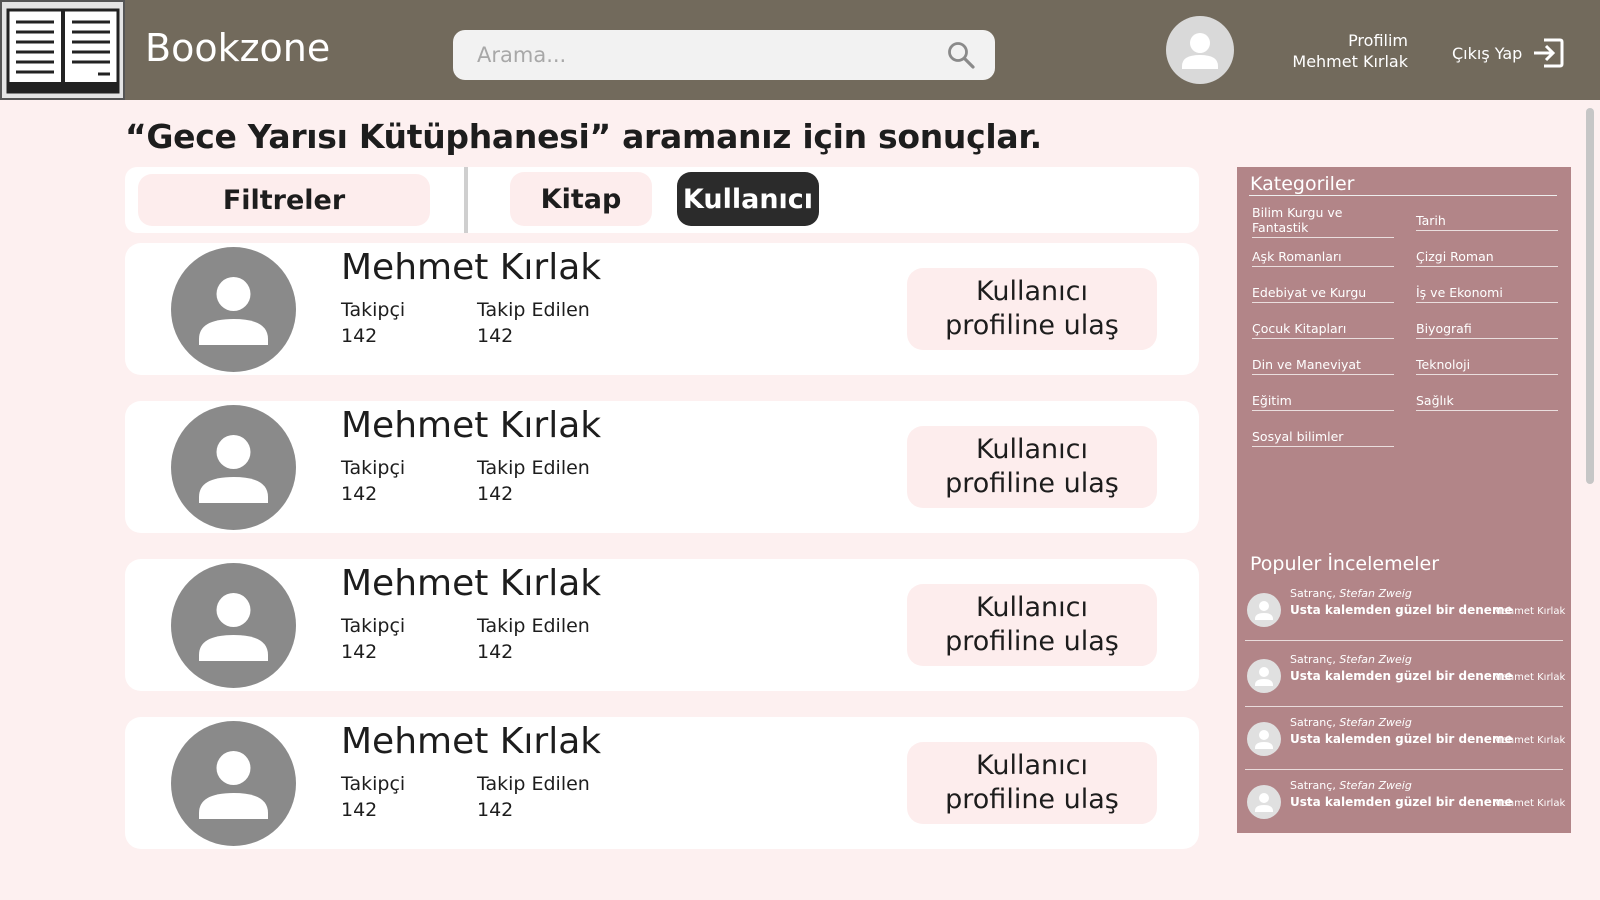 The image size is (1600, 900). What do you see at coordinates (1334, 51) in the screenshot?
I see `profile-link: Profilim Mehmet Kırlak` at bounding box center [1334, 51].